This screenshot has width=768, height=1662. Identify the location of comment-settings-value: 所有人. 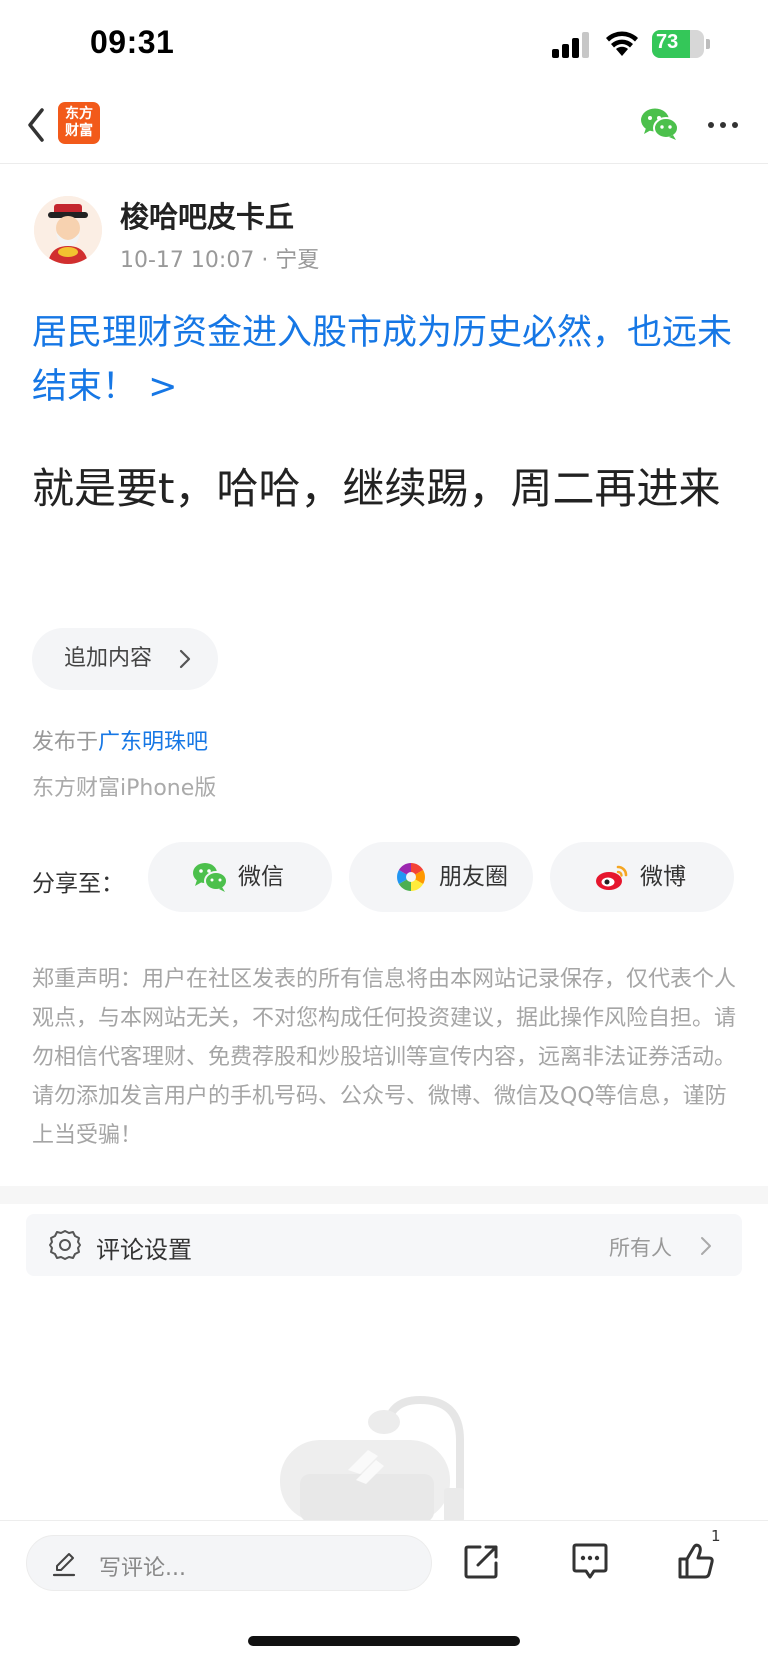
(640, 1248).